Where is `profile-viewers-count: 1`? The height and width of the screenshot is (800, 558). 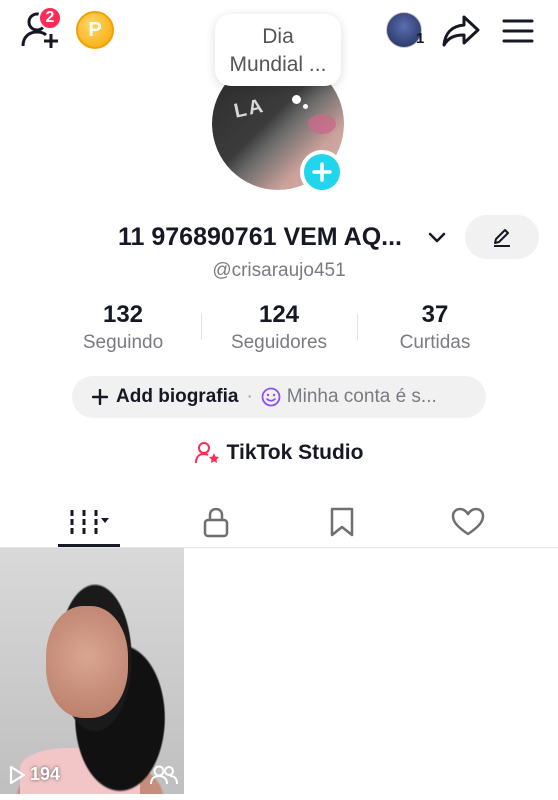
profile-viewers-count: 1 is located at coordinates (420, 38).